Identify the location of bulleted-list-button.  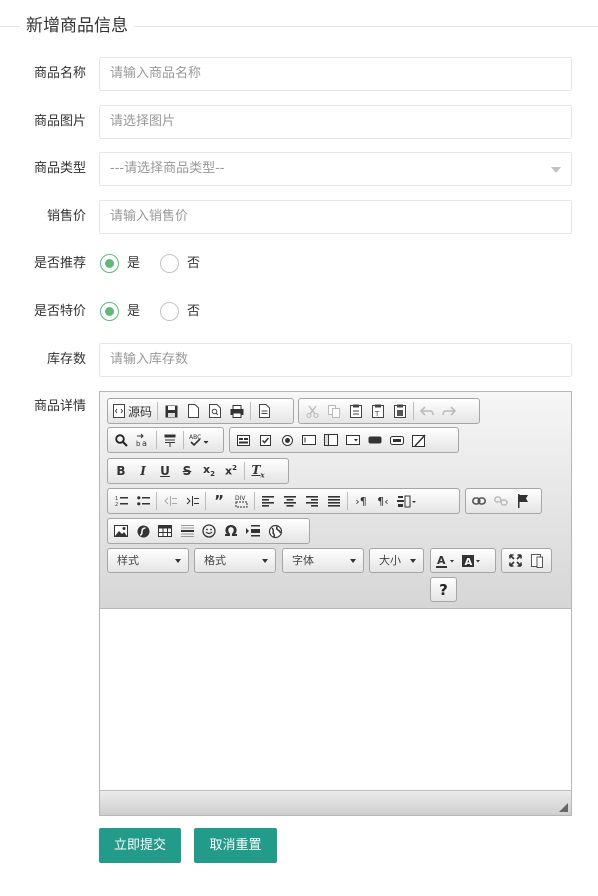
(143, 501).